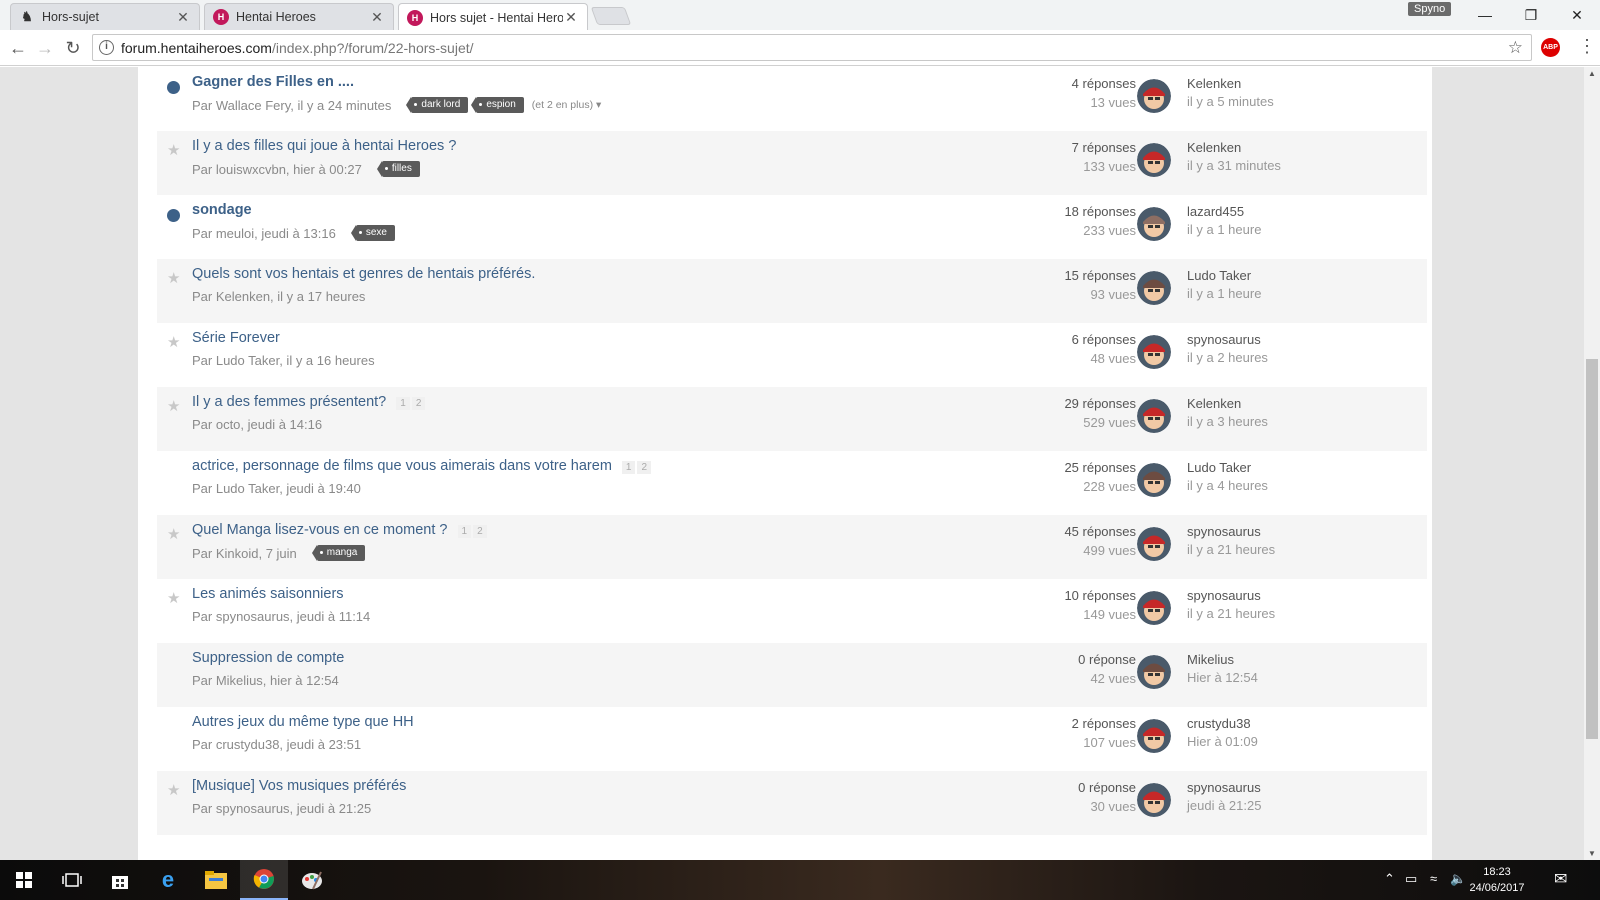 The height and width of the screenshot is (900, 1600). What do you see at coordinates (299, 16) in the screenshot?
I see `browser-tab-hentai-heroes: H Hentai Heroes ✕` at bounding box center [299, 16].